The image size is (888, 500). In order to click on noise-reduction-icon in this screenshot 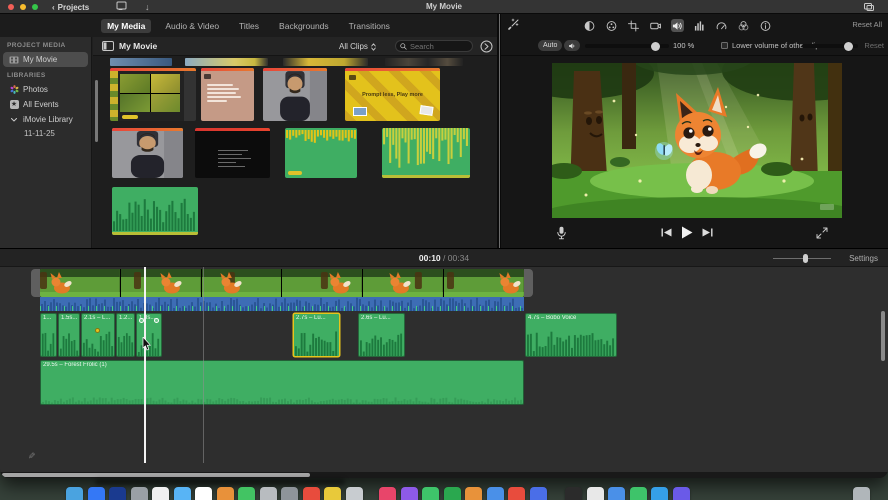, I will do `click(699, 25)`.